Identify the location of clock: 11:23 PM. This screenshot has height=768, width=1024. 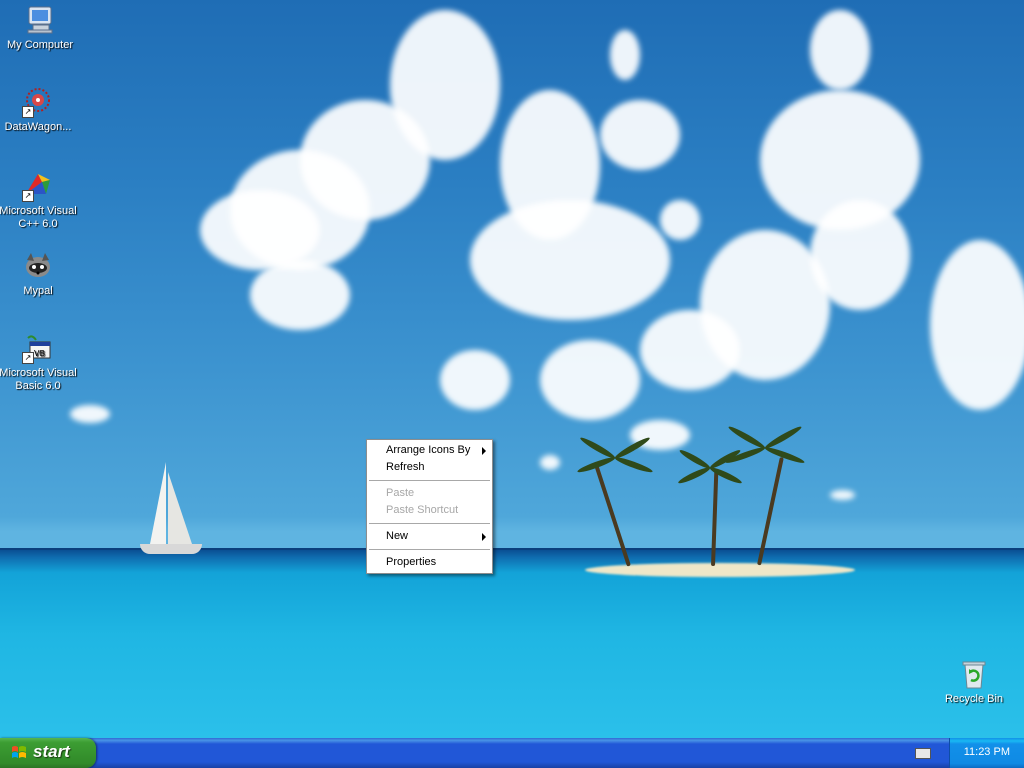
(987, 752).